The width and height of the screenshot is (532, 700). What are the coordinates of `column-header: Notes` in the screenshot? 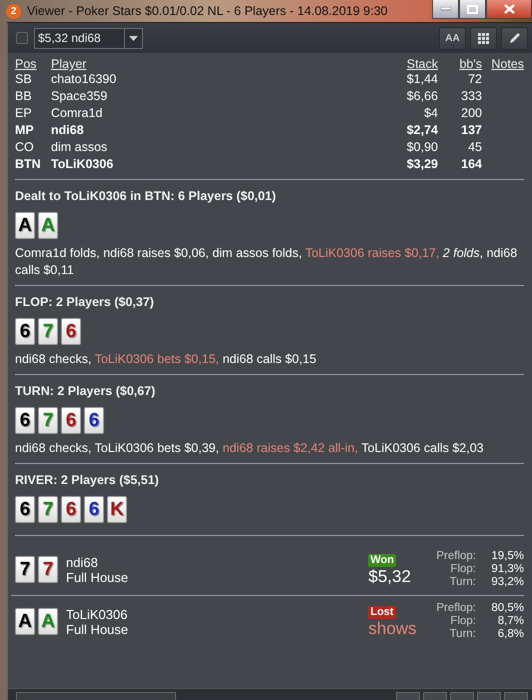 It's located at (503, 64).